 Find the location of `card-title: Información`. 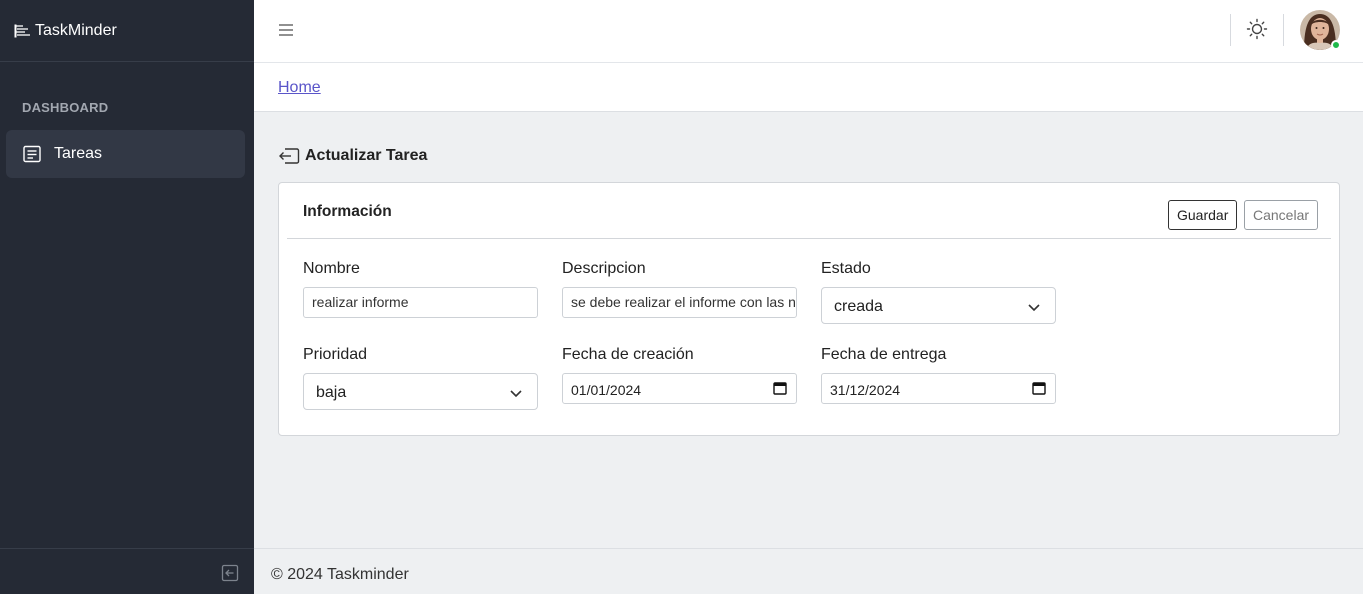

card-title: Información is located at coordinates (347, 211).